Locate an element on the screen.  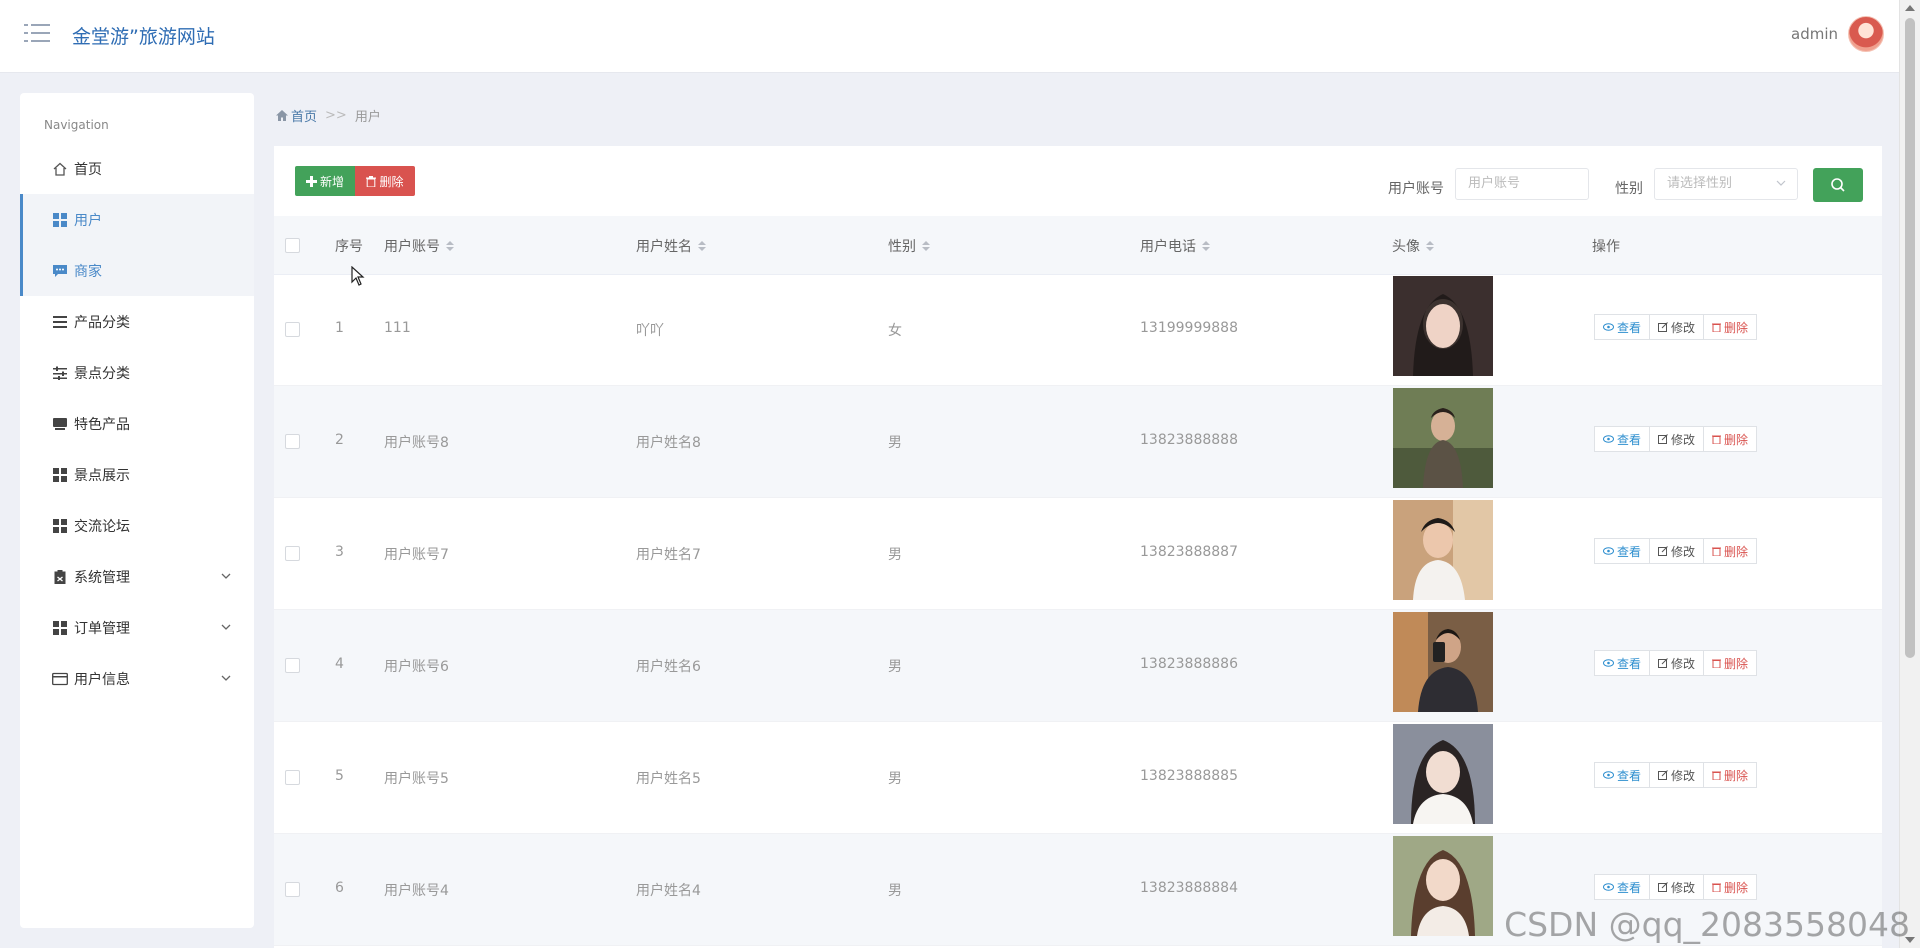
sidebar-item-users: 用户 is located at coordinates (137, 219).